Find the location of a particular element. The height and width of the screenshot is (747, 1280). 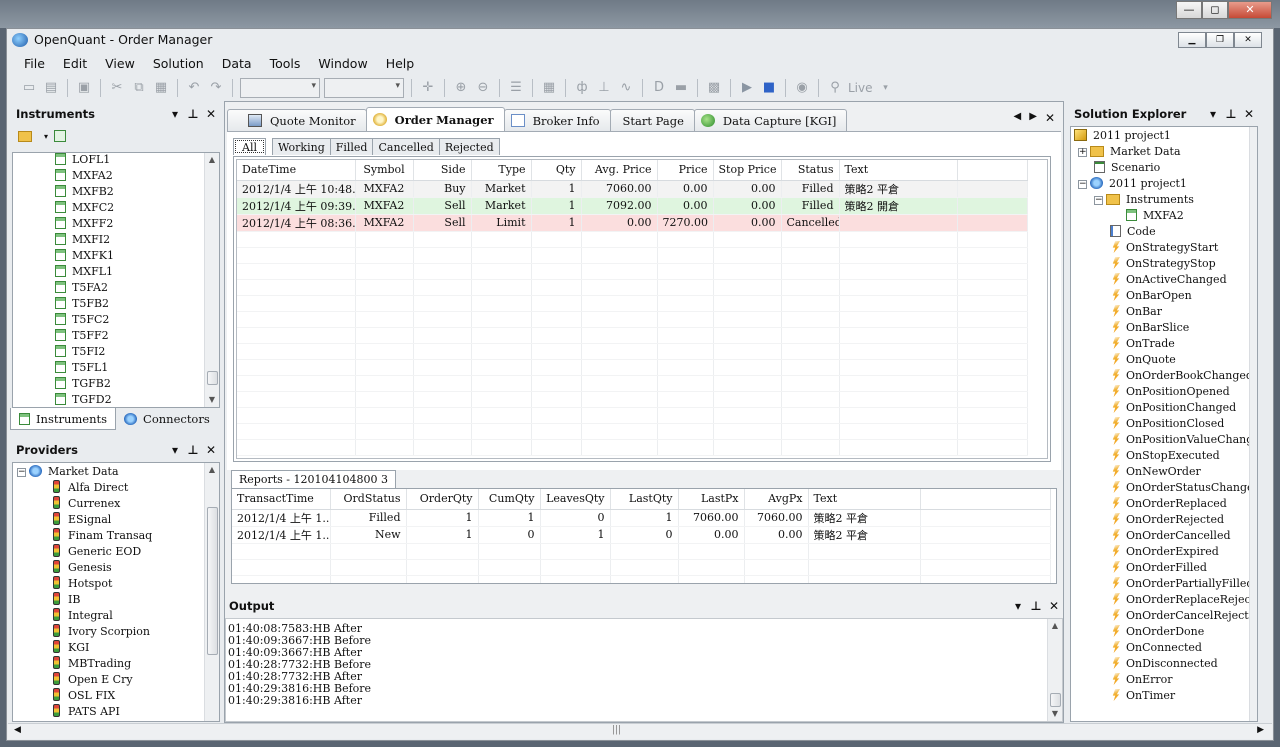

instrument-list-item: T5FA2 is located at coordinates (109, 288).